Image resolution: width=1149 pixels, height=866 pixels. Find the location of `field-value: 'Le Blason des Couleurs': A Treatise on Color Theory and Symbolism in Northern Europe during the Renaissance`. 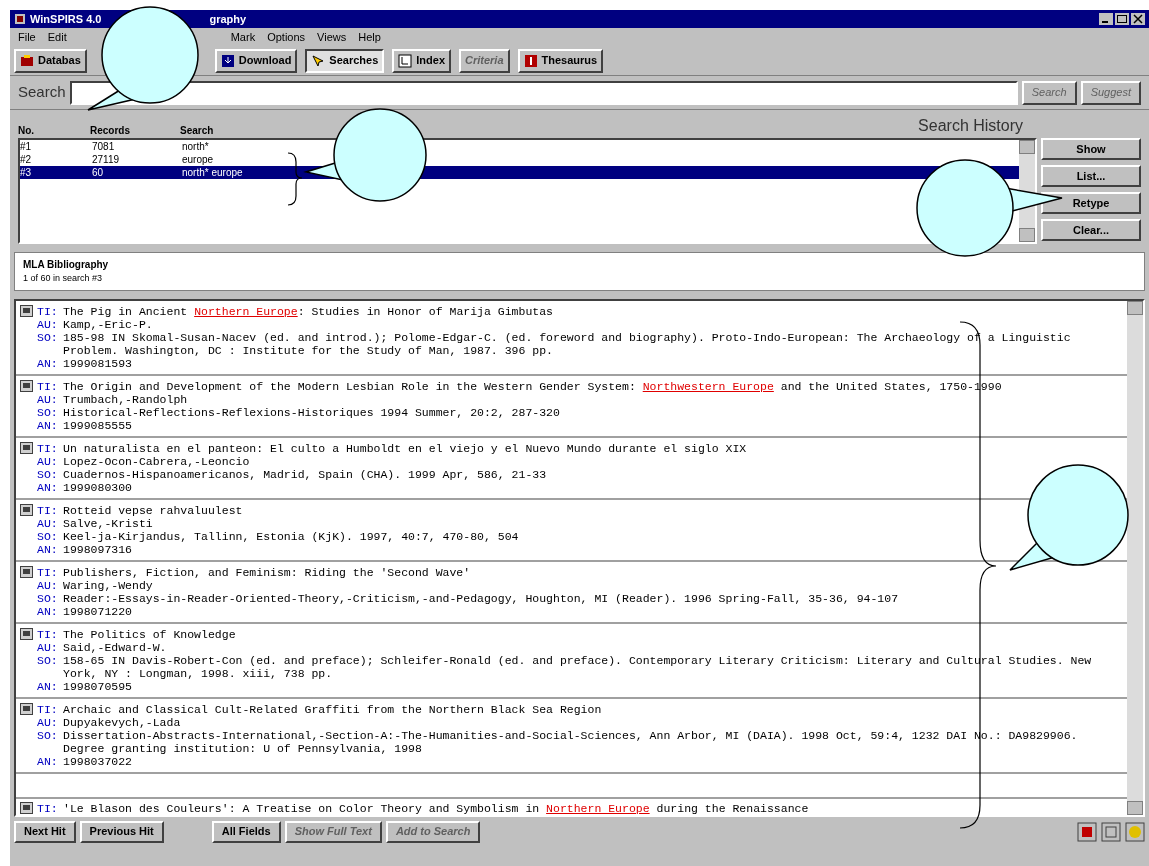

field-value: 'Le Blason des Couleurs': A Treatise on Color Theory and Symbolism in Northern Europe during the Renaissance is located at coordinates (436, 808).